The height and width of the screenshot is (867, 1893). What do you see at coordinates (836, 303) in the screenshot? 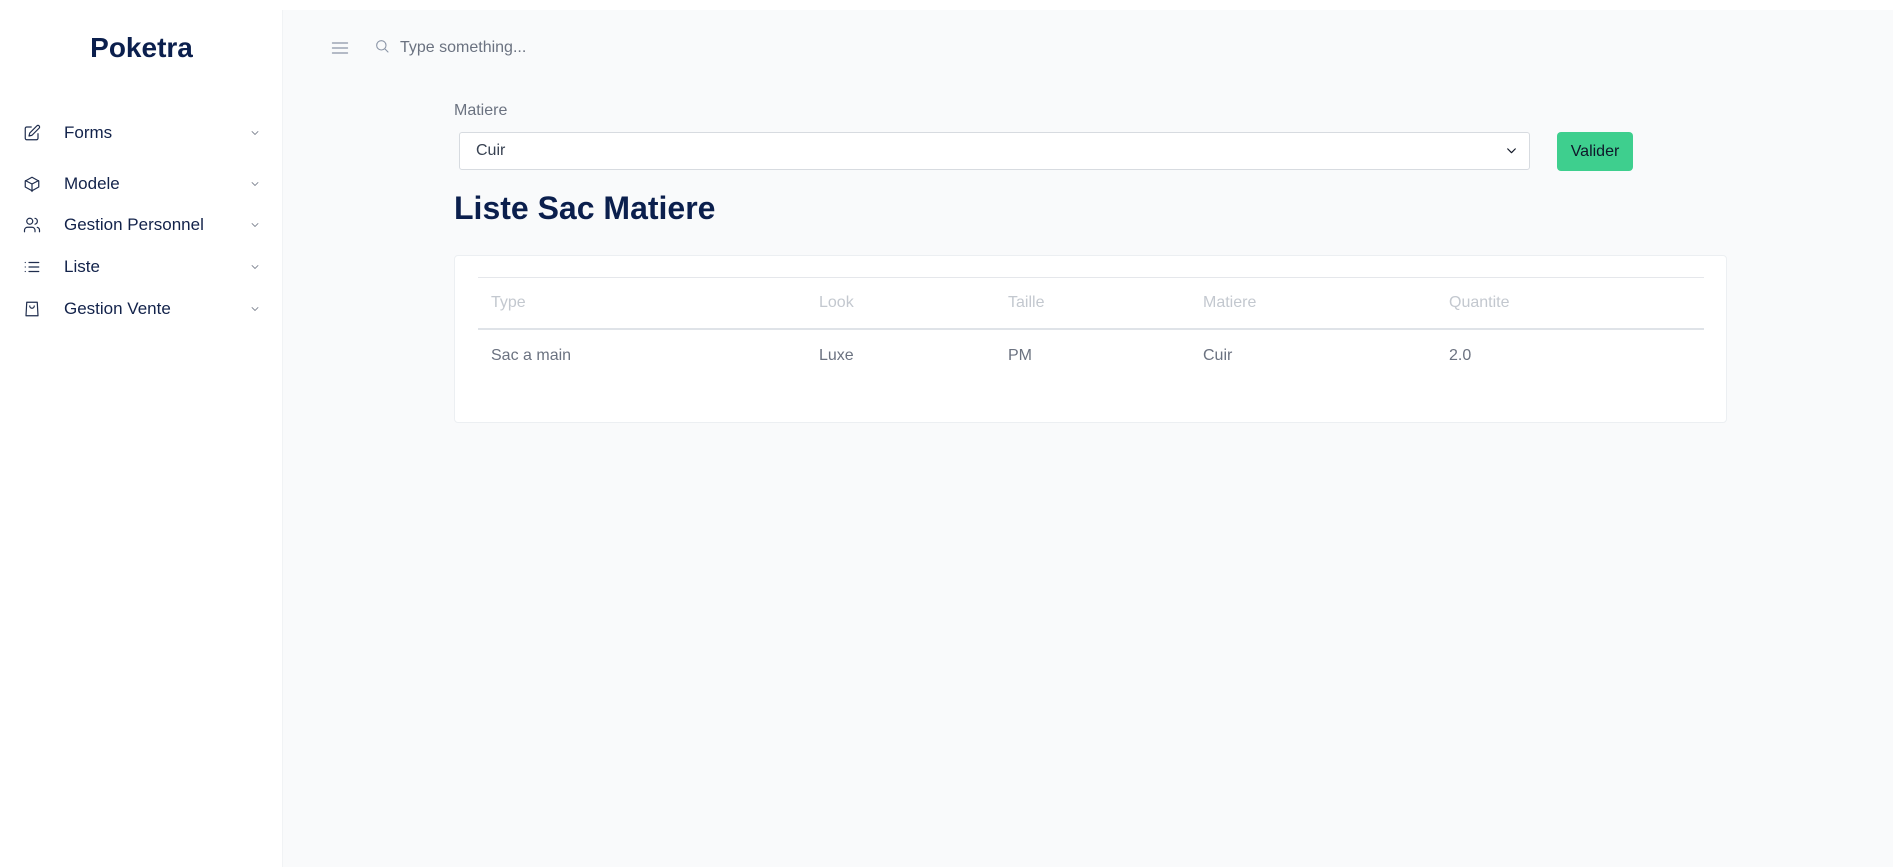
I see `column-header-look: Look` at bounding box center [836, 303].